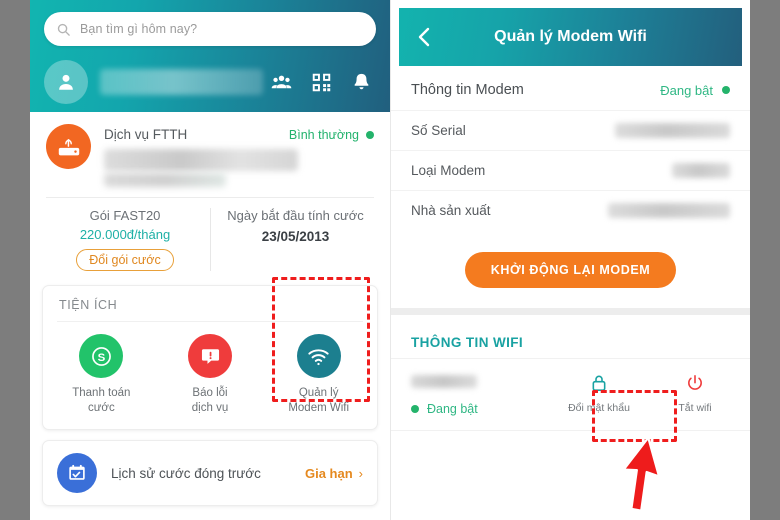 This screenshot has width=780, height=520. What do you see at coordinates (281, 82) in the screenshot?
I see `friends-icon` at bounding box center [281, 82].